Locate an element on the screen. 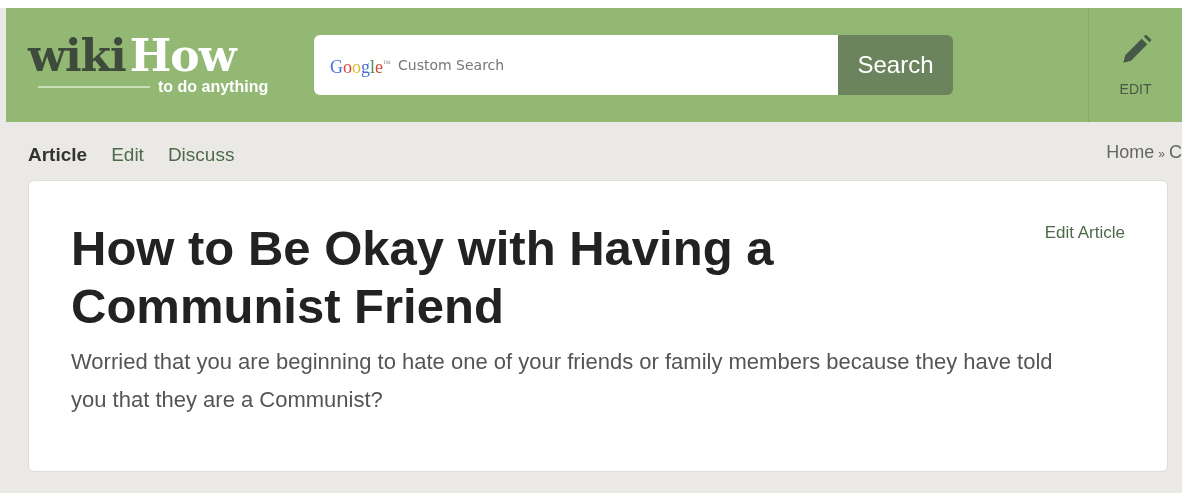  article-intro: Worried that you are beginning to hate one of your friends or family members because they have told you that they are a Communist? is located at coordinates (562, 381).